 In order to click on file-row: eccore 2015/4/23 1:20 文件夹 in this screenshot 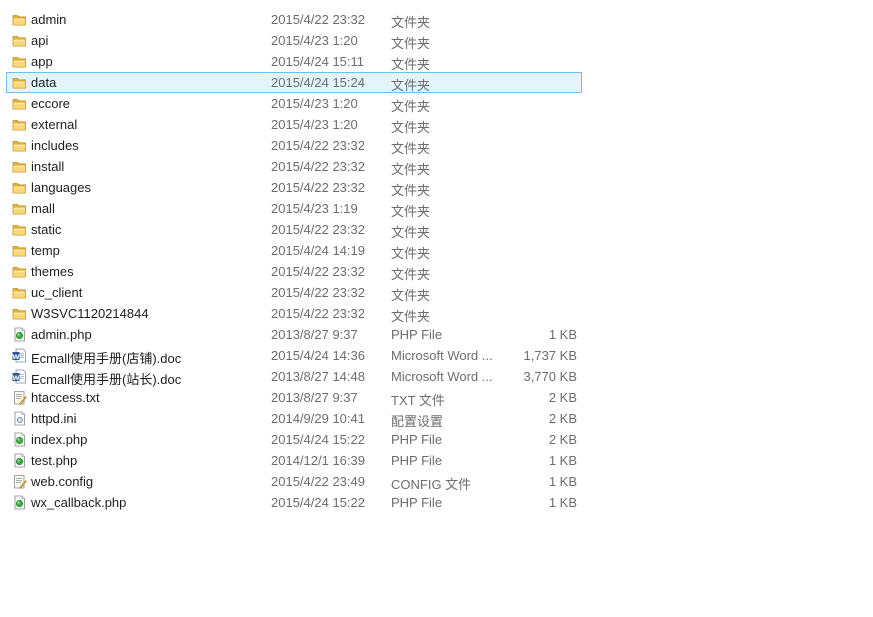, I will do `click(294, 103)`.